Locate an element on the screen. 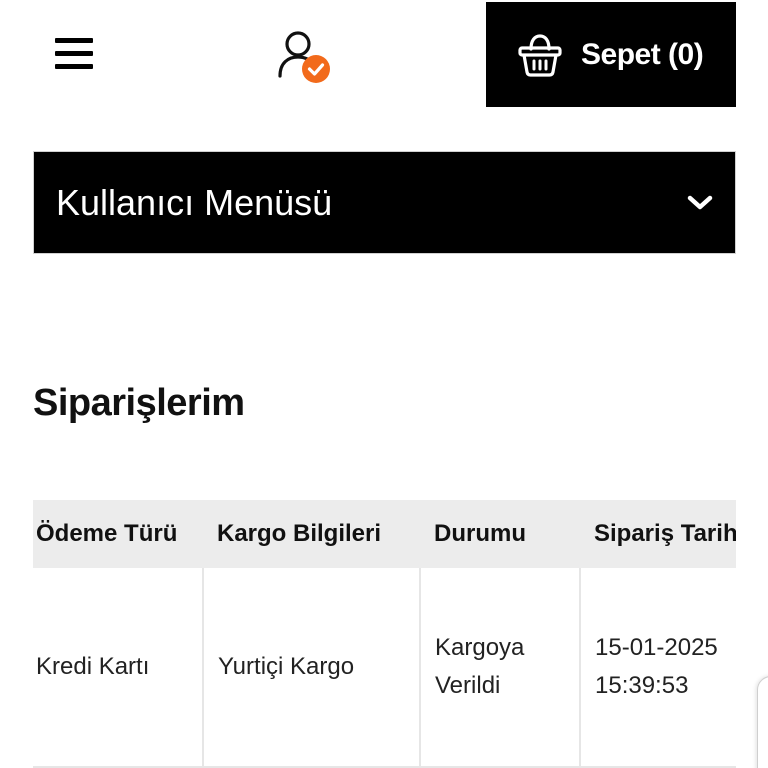  cart-label: Sepet (0) is located at coordinates (642, 54).